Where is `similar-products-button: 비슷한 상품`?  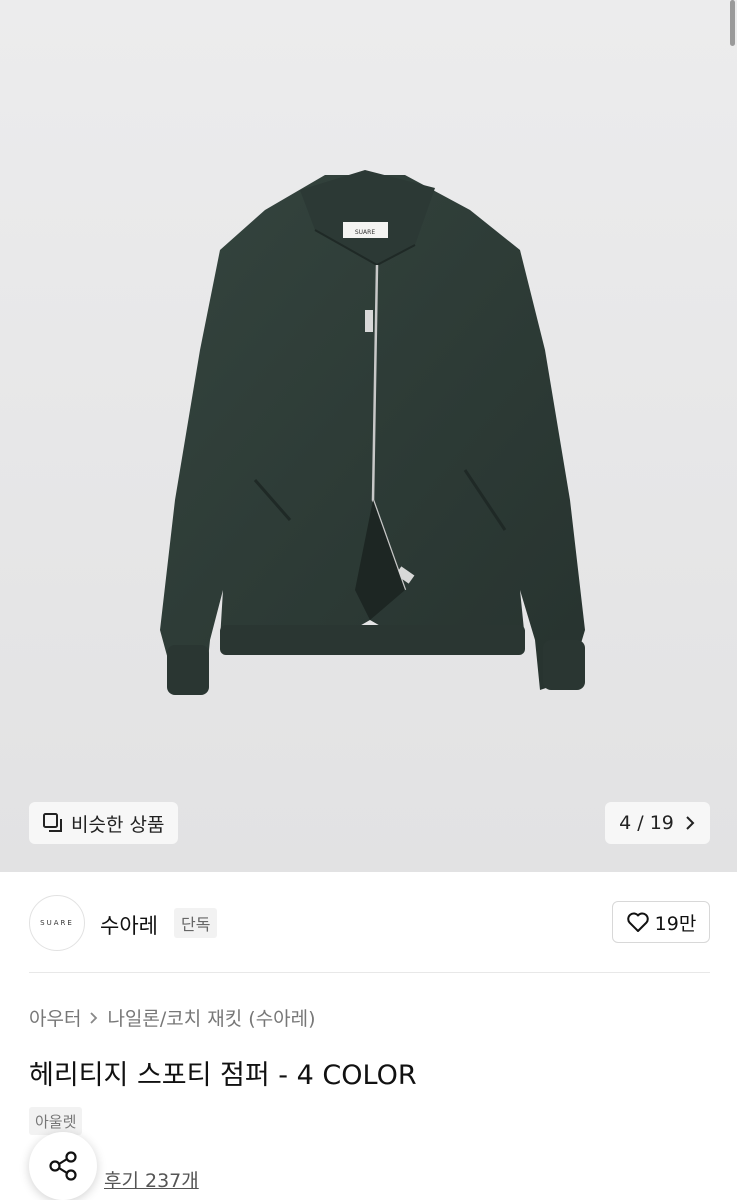 similar-products-button: 비슷한 상품 is located at coordinates (104, 823).